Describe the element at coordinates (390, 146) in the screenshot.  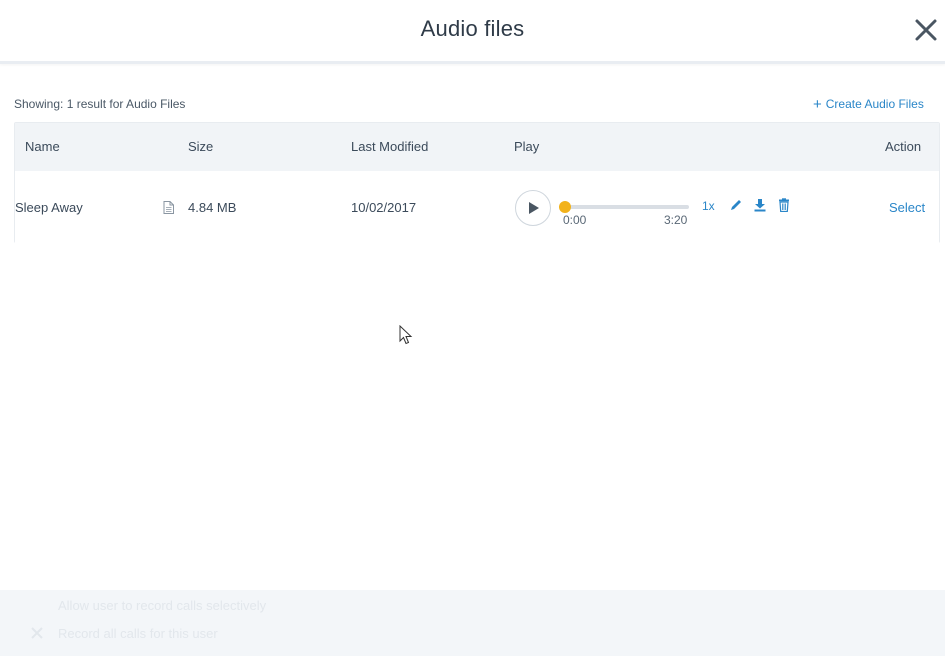
I see `column-header-last-modified: Last Modified` at that location.